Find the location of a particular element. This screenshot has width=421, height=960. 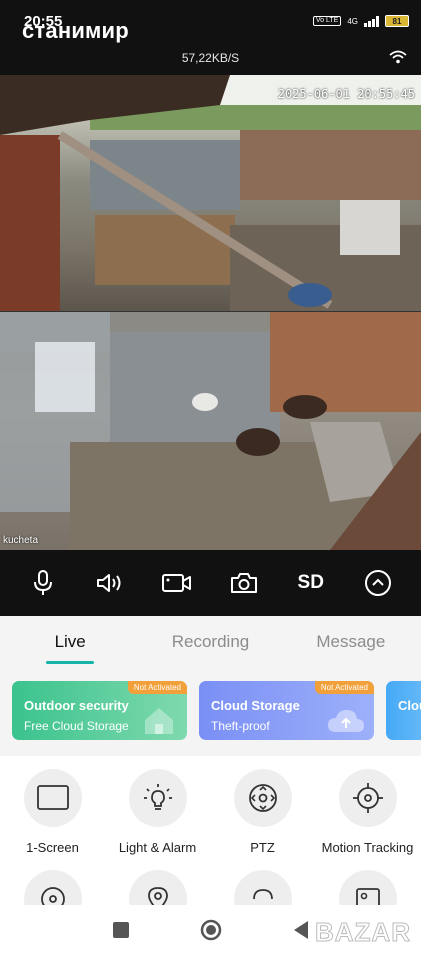

volte-badge: Vo LTE is located at coordinates (327, 21).